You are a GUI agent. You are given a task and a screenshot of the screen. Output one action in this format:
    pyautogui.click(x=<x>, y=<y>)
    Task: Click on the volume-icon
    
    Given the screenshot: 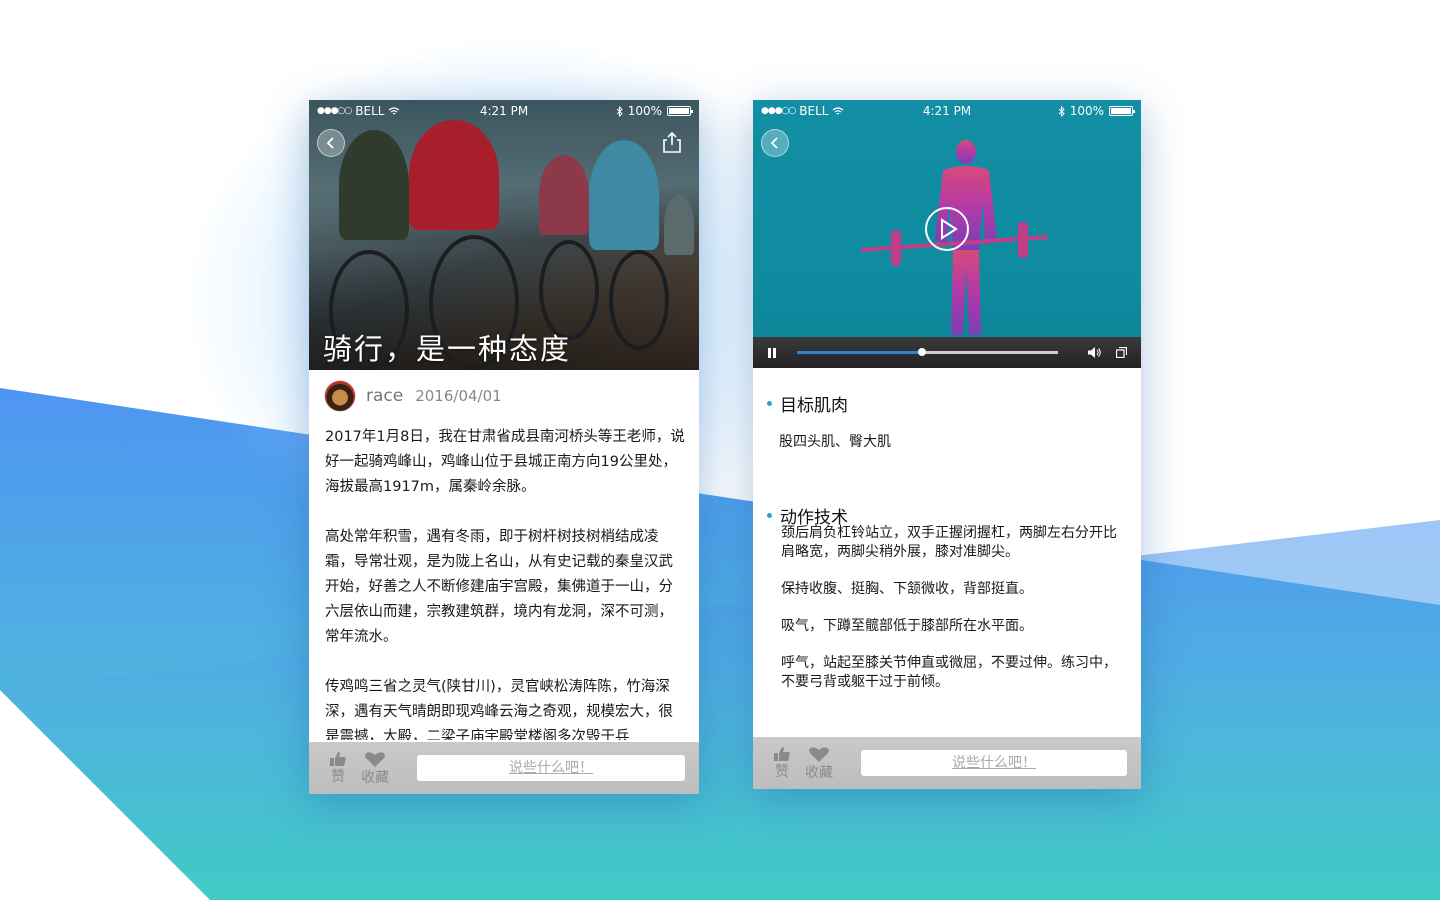 What is the action you would take?
    pyautogui.click(x=1095, y=352)
    